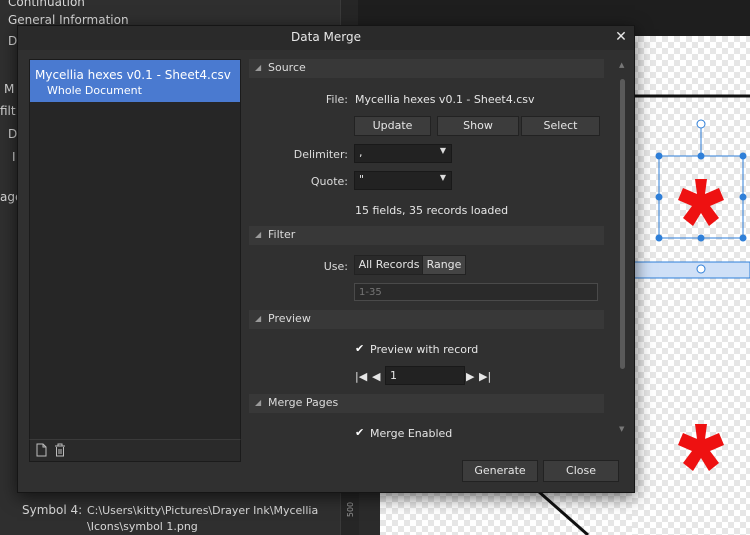  What do you see at coordinates (563, 512) in the screenshot?
I see `page-border-line` at bounding box center [563, 512].